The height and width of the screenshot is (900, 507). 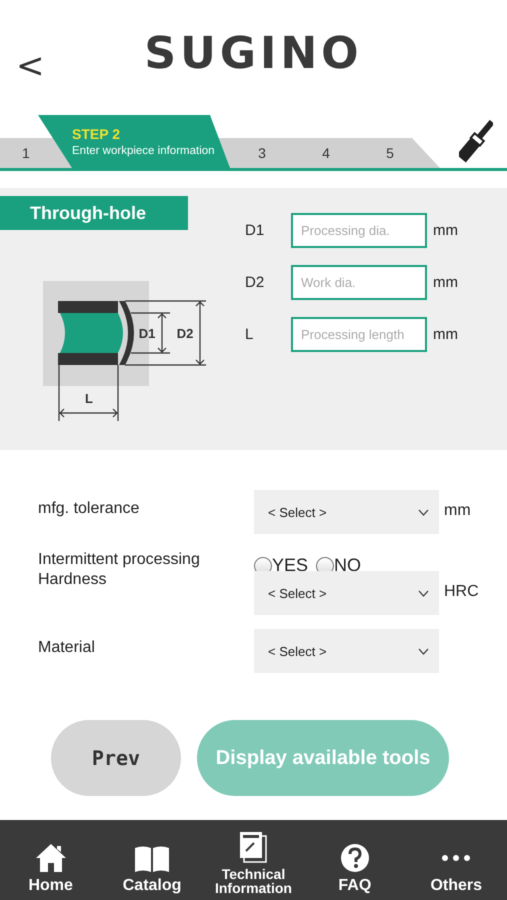 What do you see at coordinates (119, 560) in the screenshot?
I see `field-label: Intermittent processing` at bounding box center [119, 560].